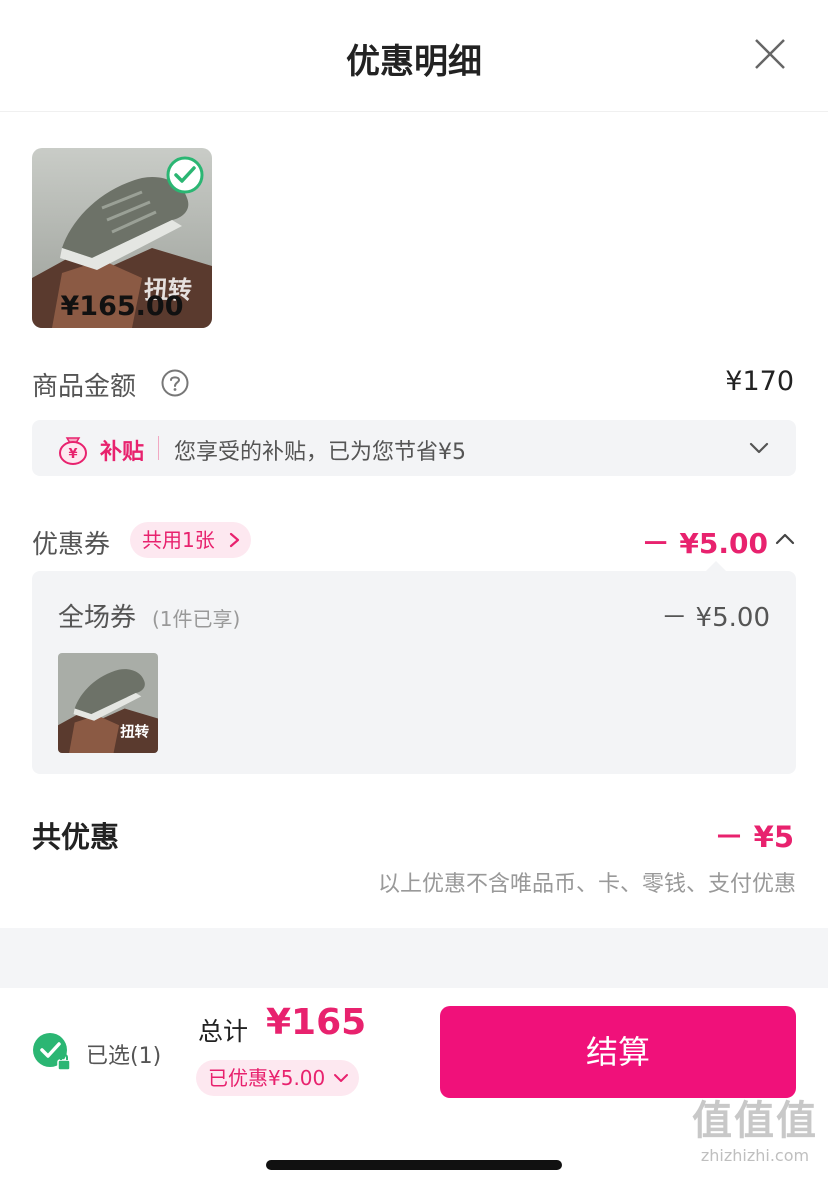 The height and width of the screenshot is (1188, 828). I want to click on home-indicator, so click(414, 1165).